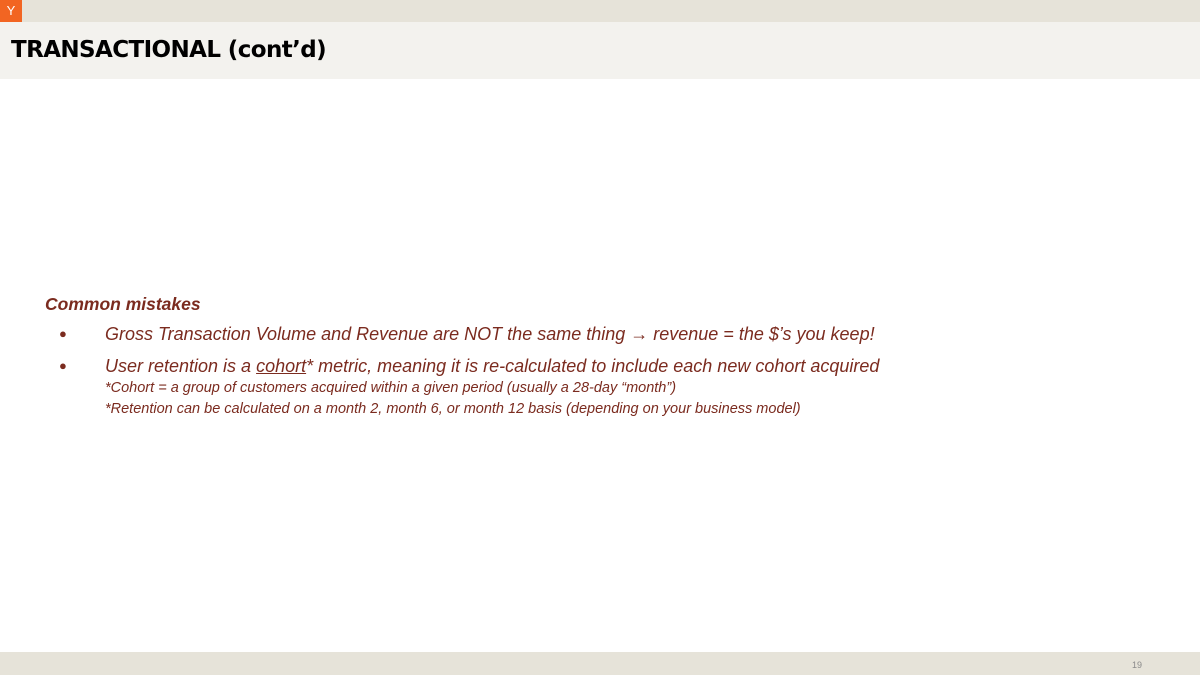  I want to click on slide-title: TRANSACTIONAL (cont’d), so click(169, 50).